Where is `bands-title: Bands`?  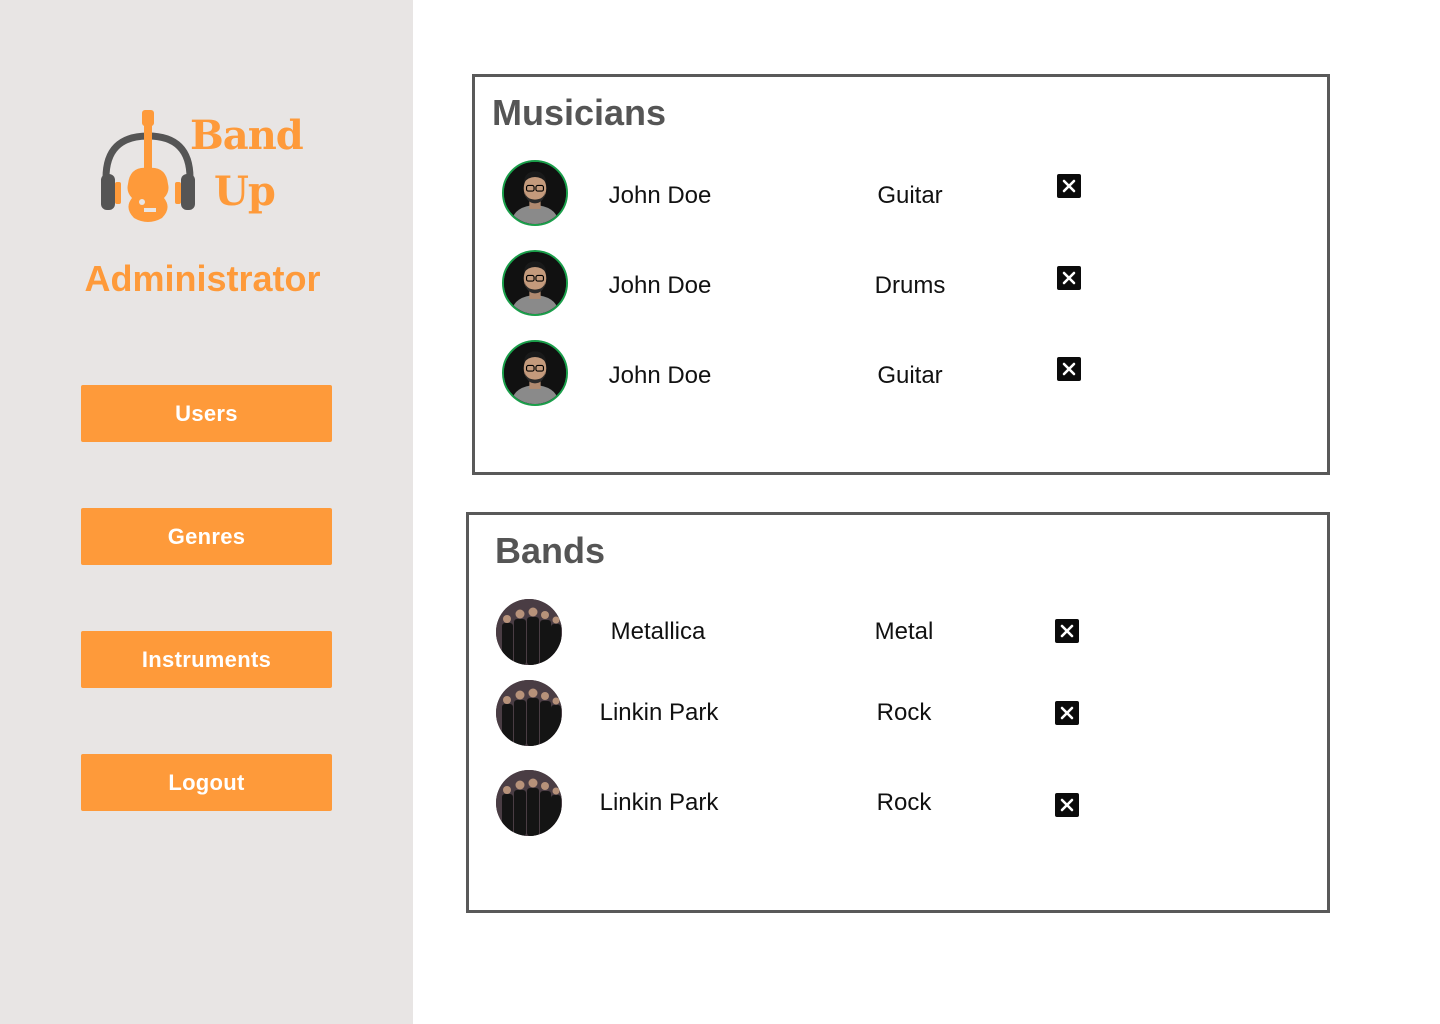 bands-title: Bands is located at coordinates (550, 550).